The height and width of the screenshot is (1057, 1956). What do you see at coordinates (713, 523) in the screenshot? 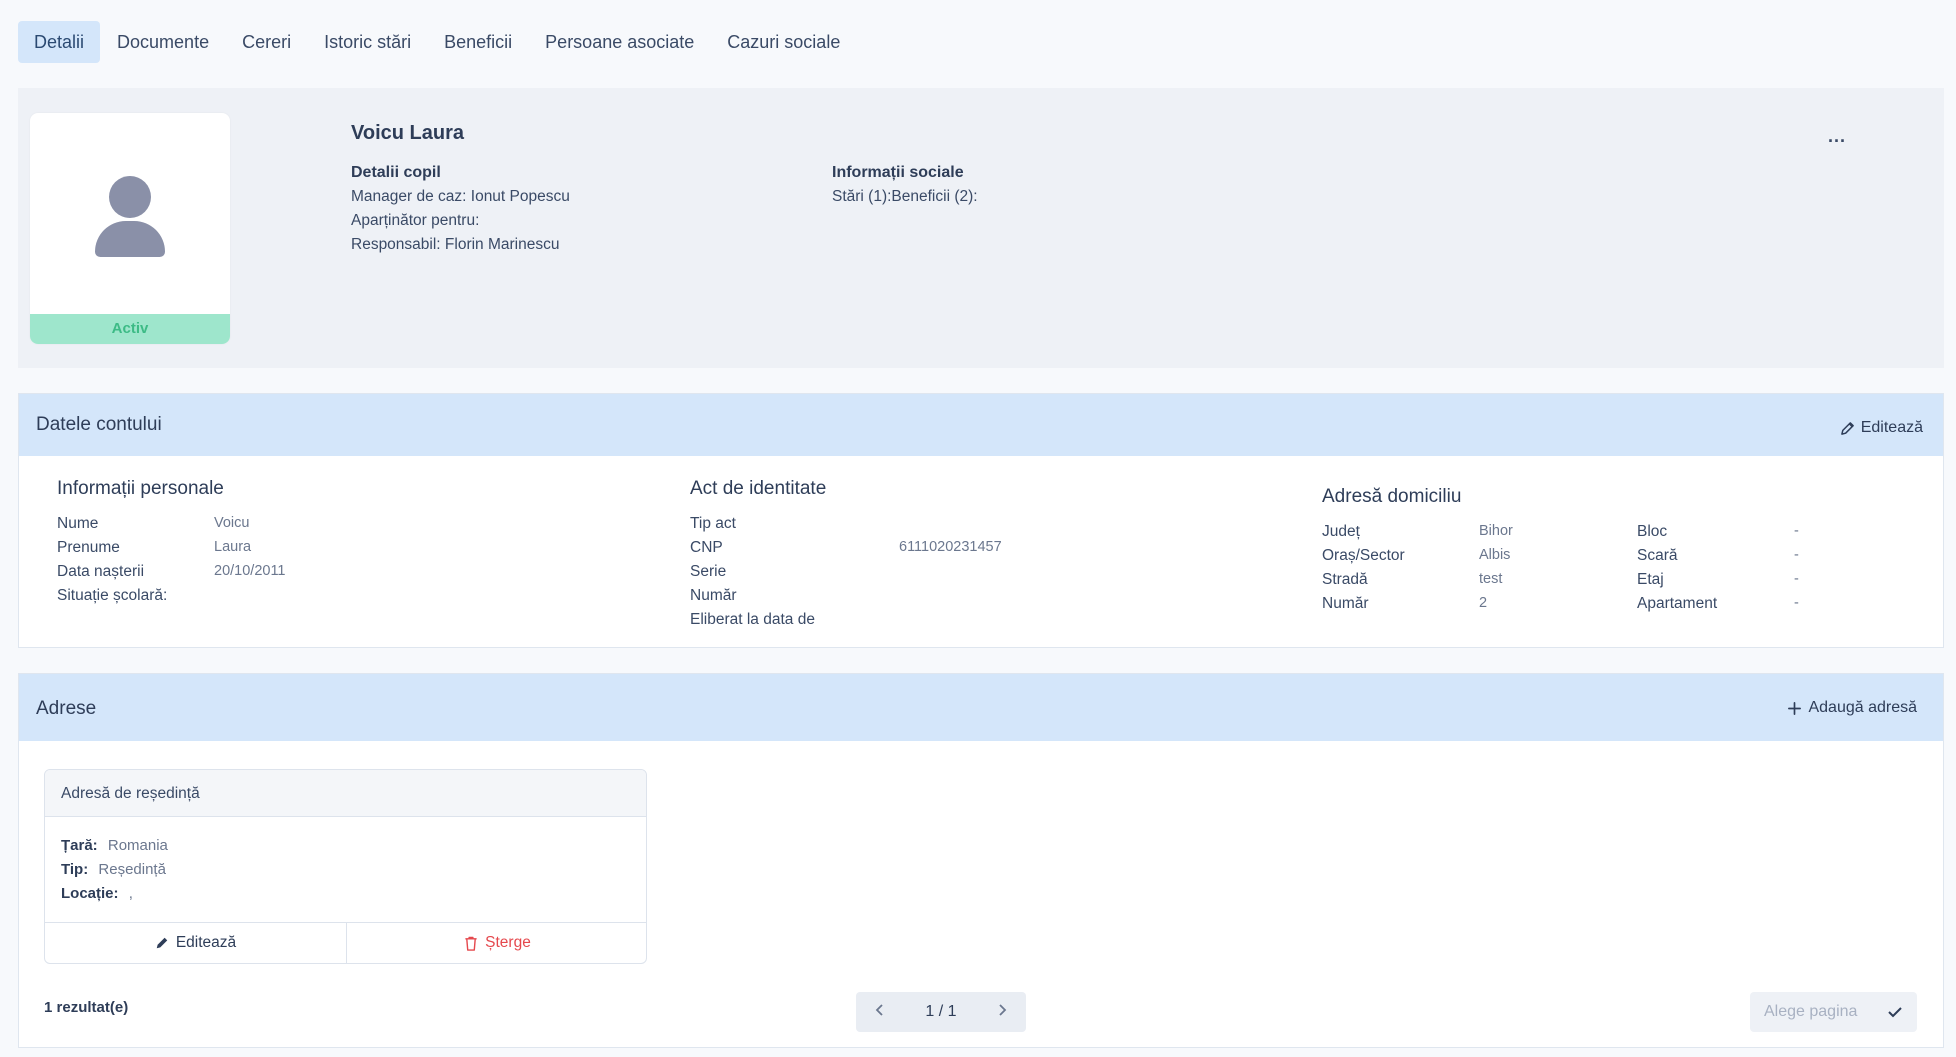
I see `identity-label: Tip act` at bounding box center [713, 523].